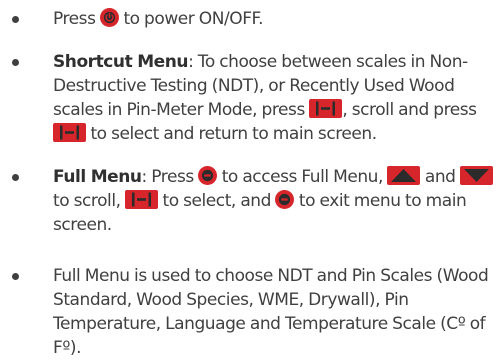  What do you see at coordinates (409, 110) in the screenshot?
I see `item-text-part: , scroll and press` at bounding box center [409, 110].